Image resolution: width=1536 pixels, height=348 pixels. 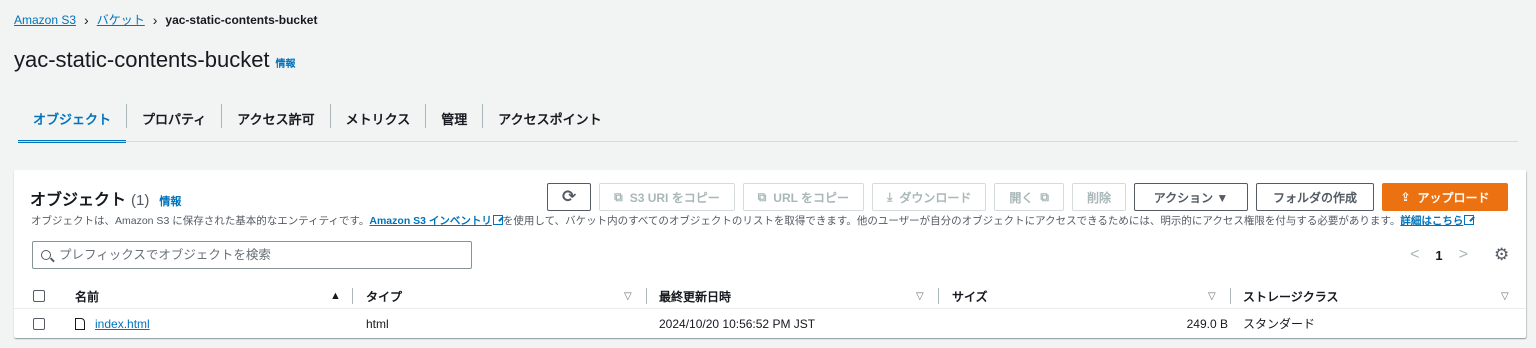 I want to click on create-folder-label: フォルダの作成, so click(x=1314, y=197).